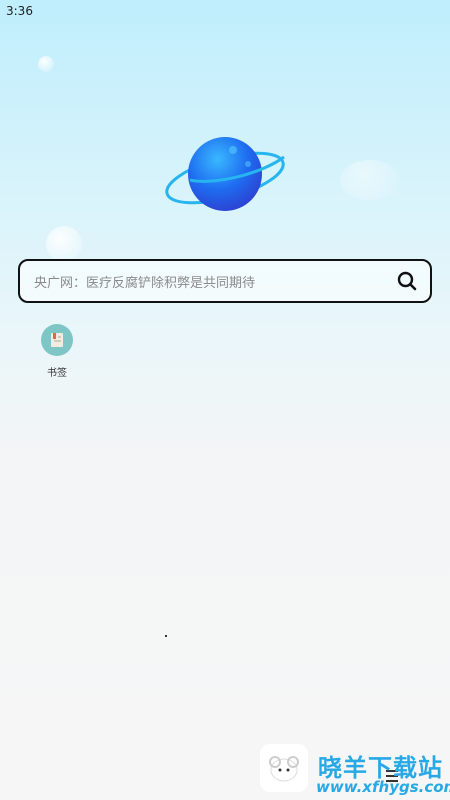 The image size is (450, 800). What do you see at coordinates (145, 283) in the screenshot?
I see `search-placeholder: 央广网：医疗反腐铲除积弊是共同期待` at bounding box center [145, 283].